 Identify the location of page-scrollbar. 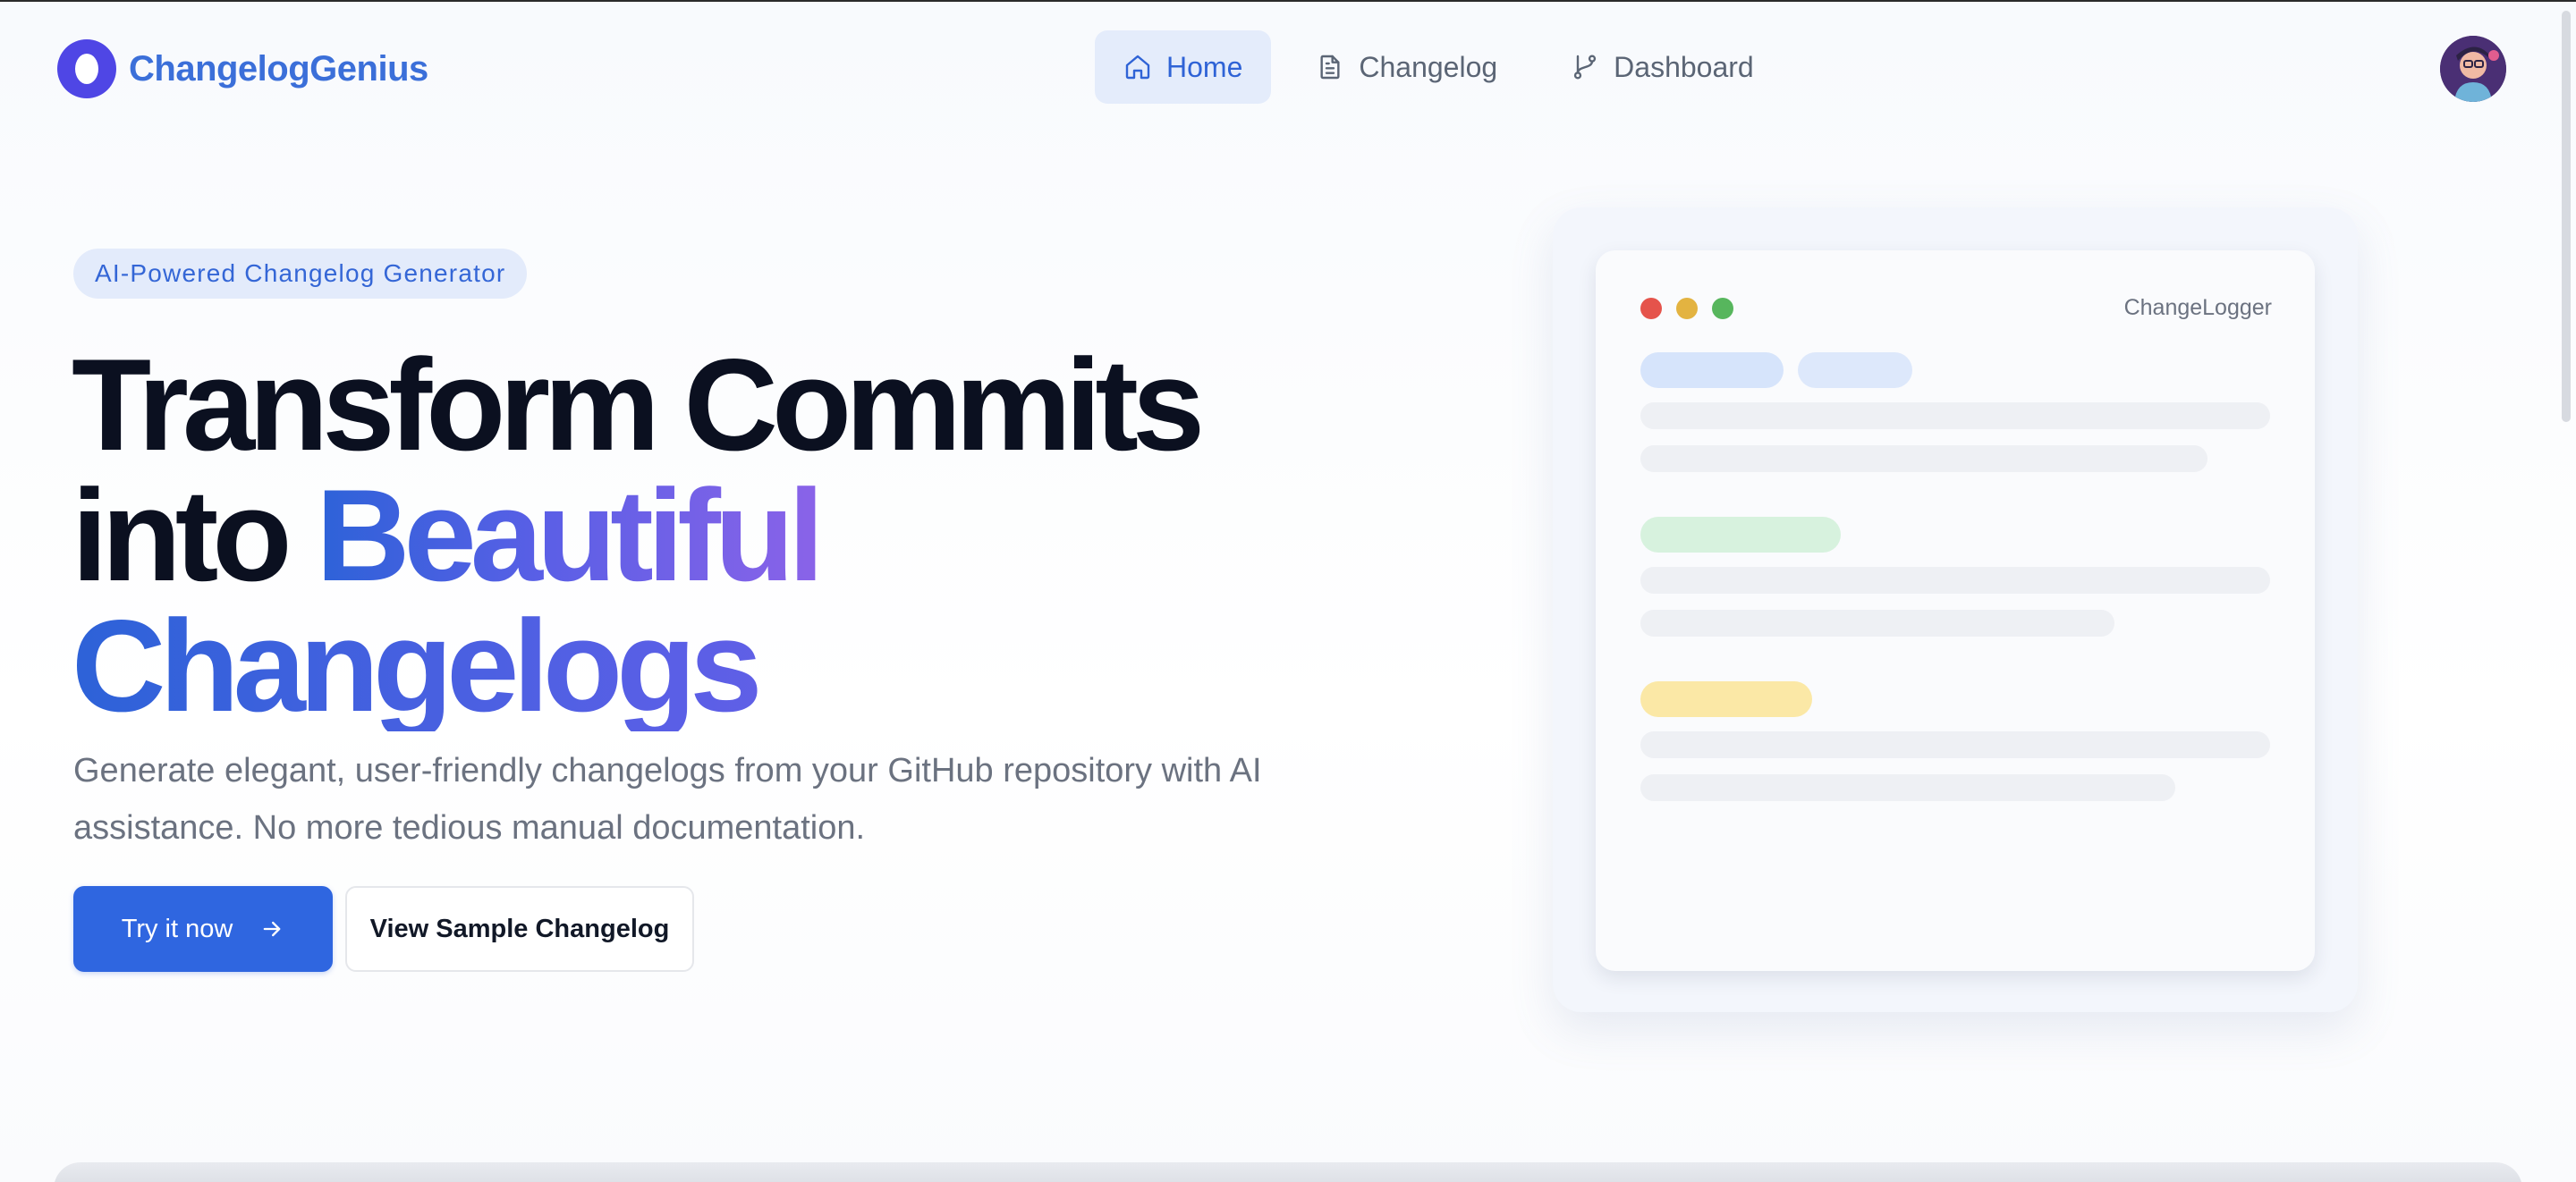
(2566, 216).